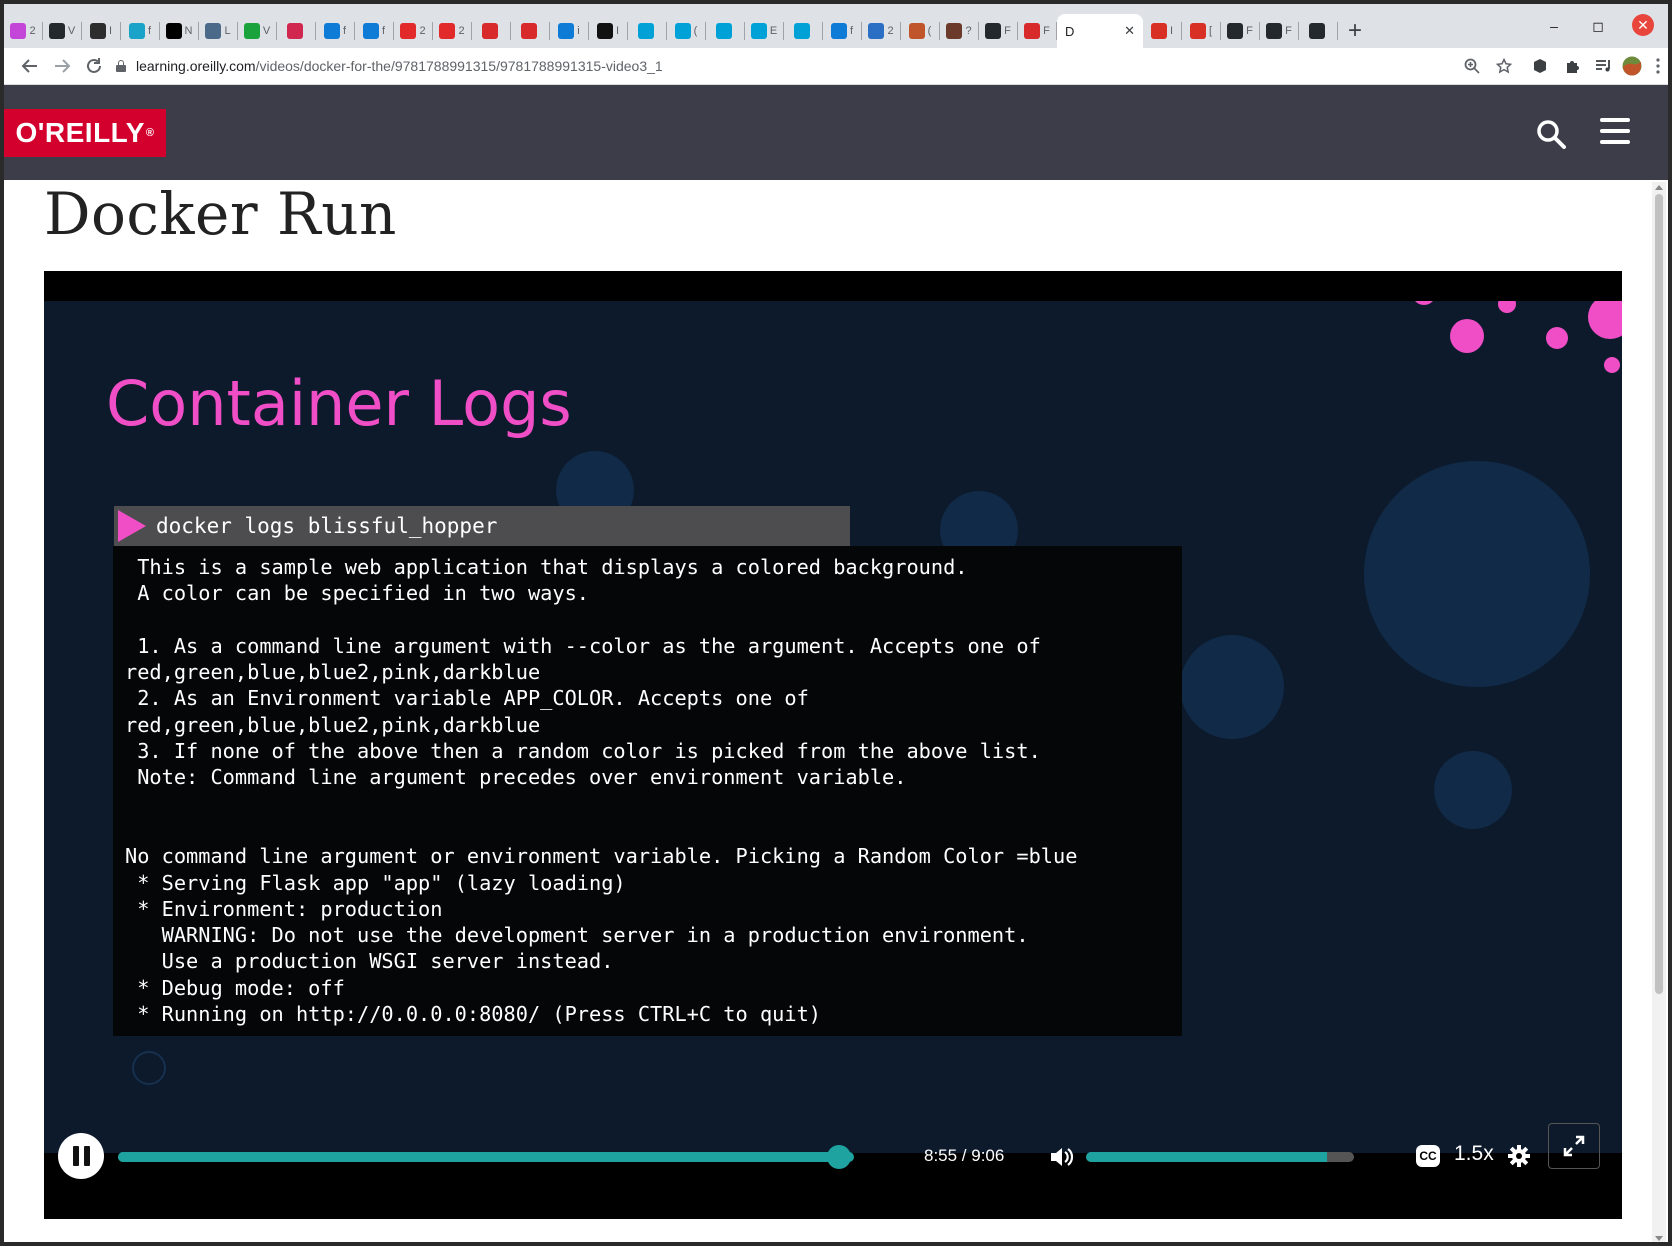 This screenshot has width=1672, height=1246. I want to click on maximize-button: ◻, so click(1598, 26).